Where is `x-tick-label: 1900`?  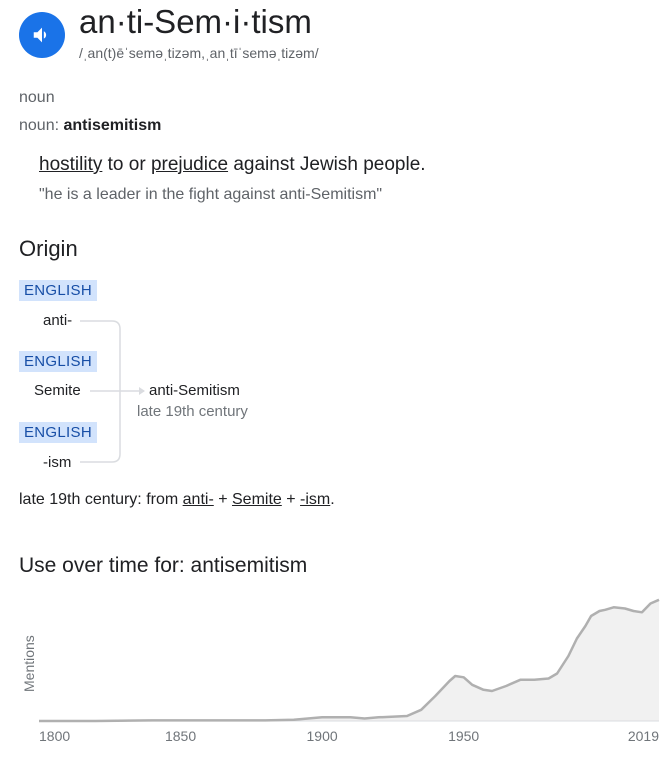 x-tick-label: 1900 is located at coordinates (322, 736).